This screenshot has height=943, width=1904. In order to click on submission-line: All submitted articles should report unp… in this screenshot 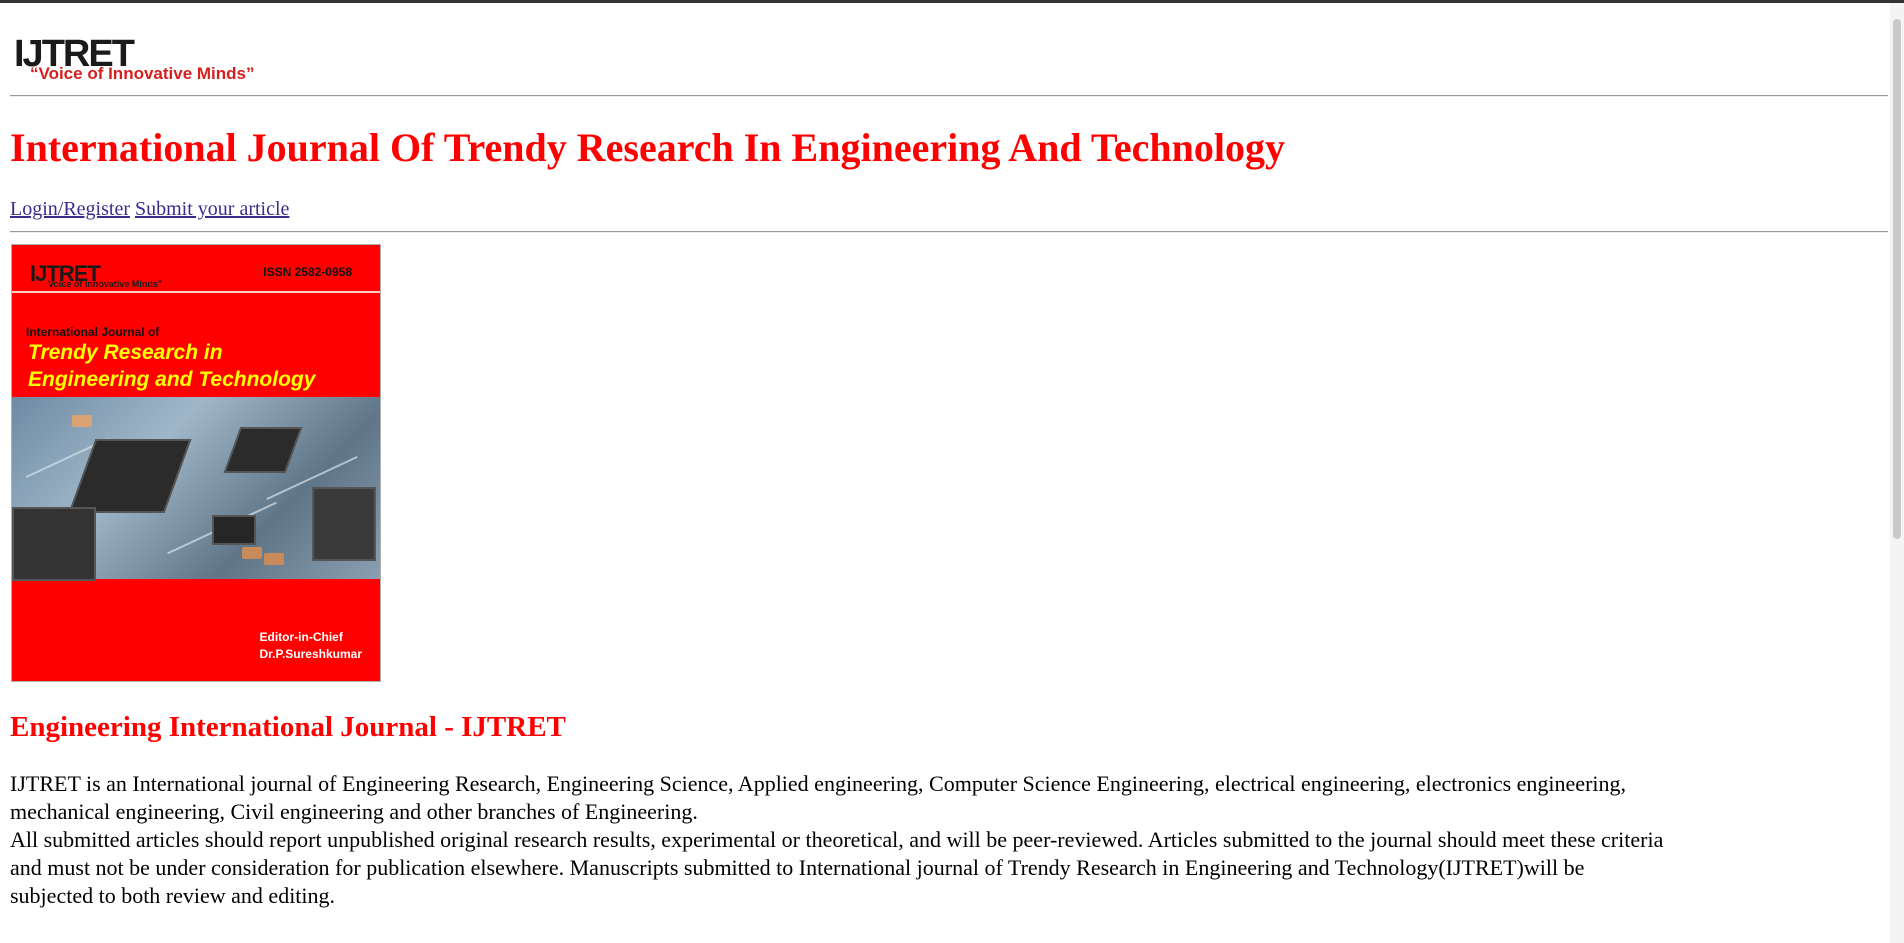, I will do `click(837, 839)`.